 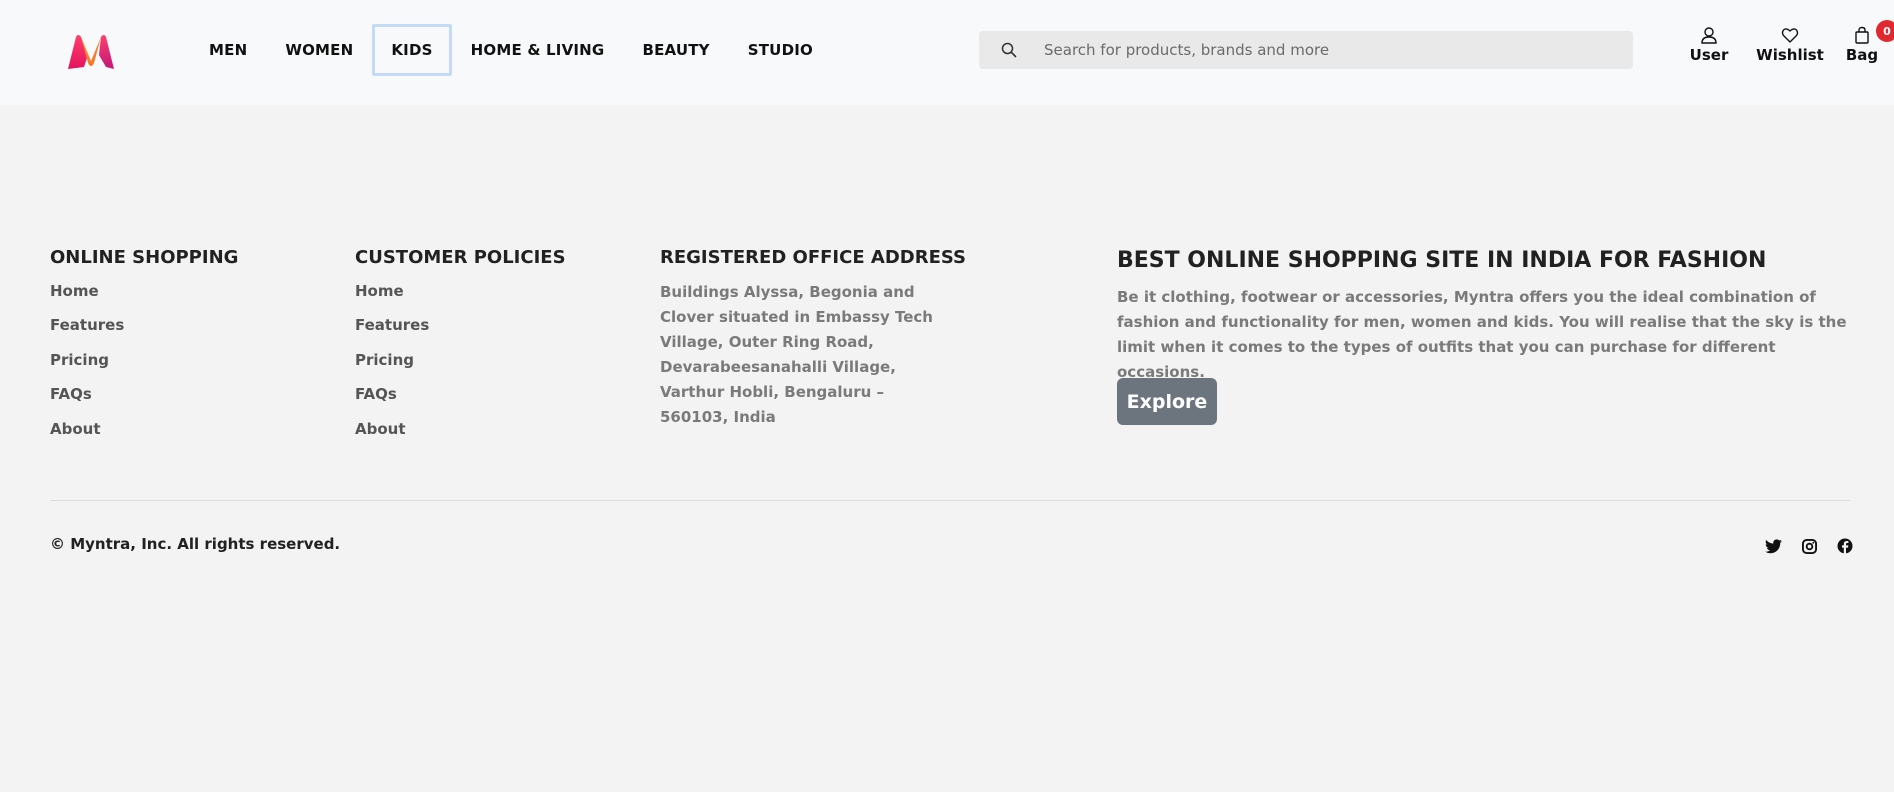 I want to click on social-links, so click(x=1809, y=546).